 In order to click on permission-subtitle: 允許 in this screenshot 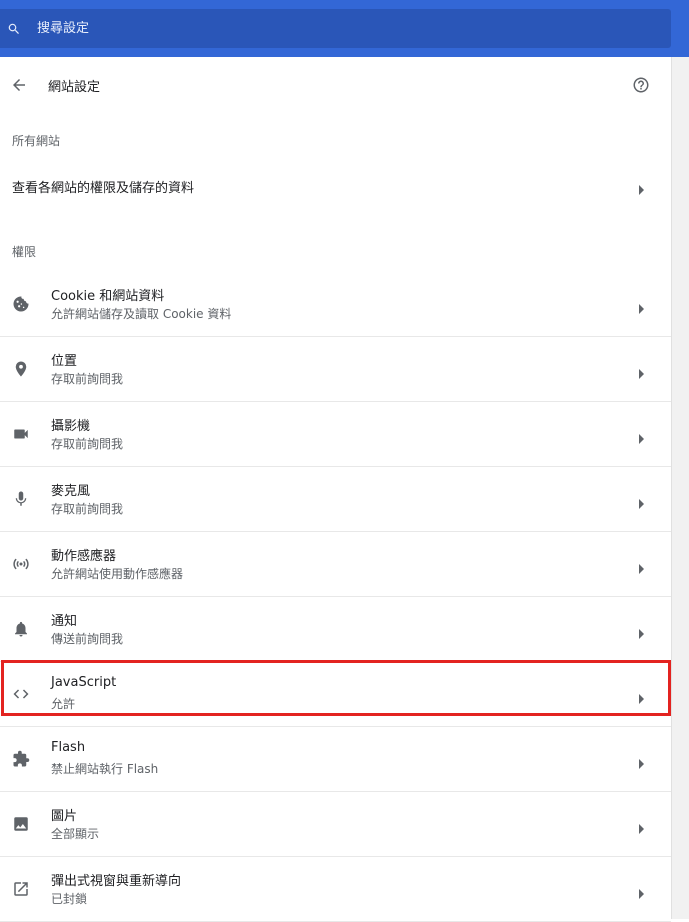, I will do `click(63, 704)`.